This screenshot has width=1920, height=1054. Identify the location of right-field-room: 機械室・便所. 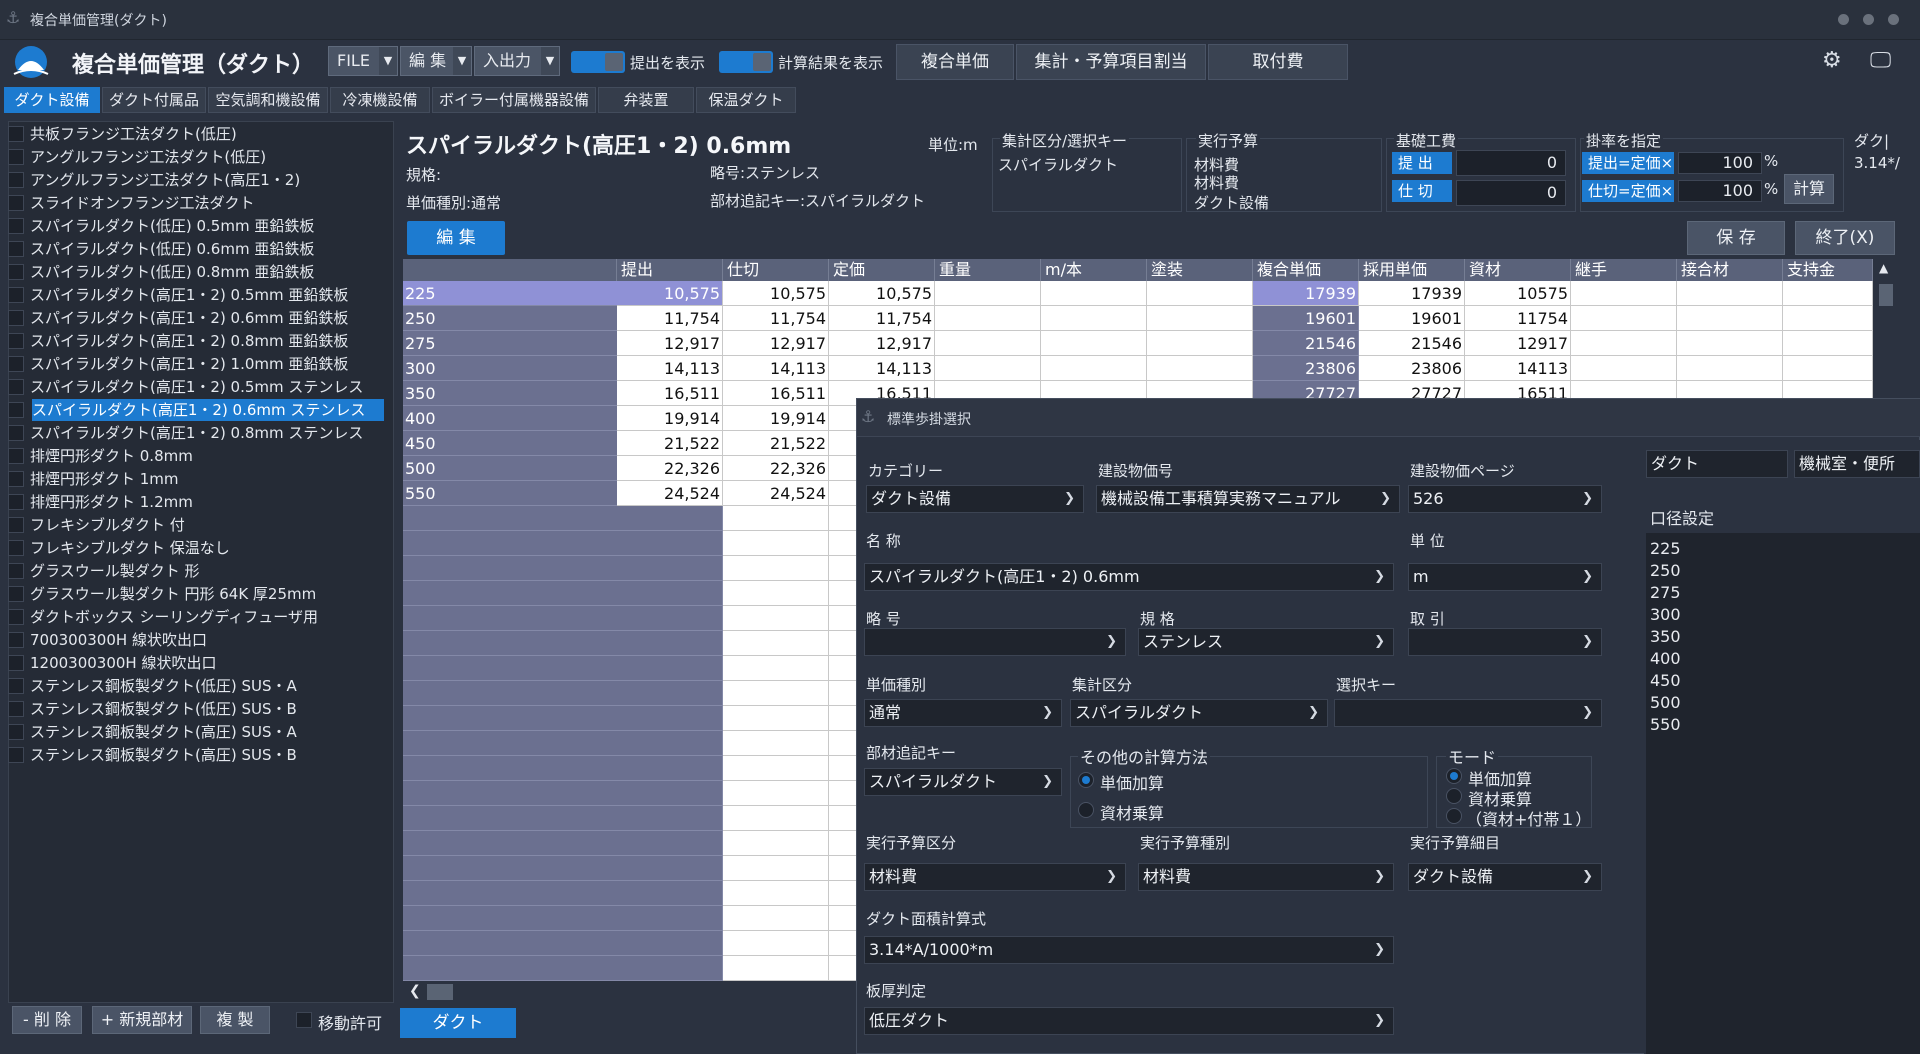
(1857, 464).